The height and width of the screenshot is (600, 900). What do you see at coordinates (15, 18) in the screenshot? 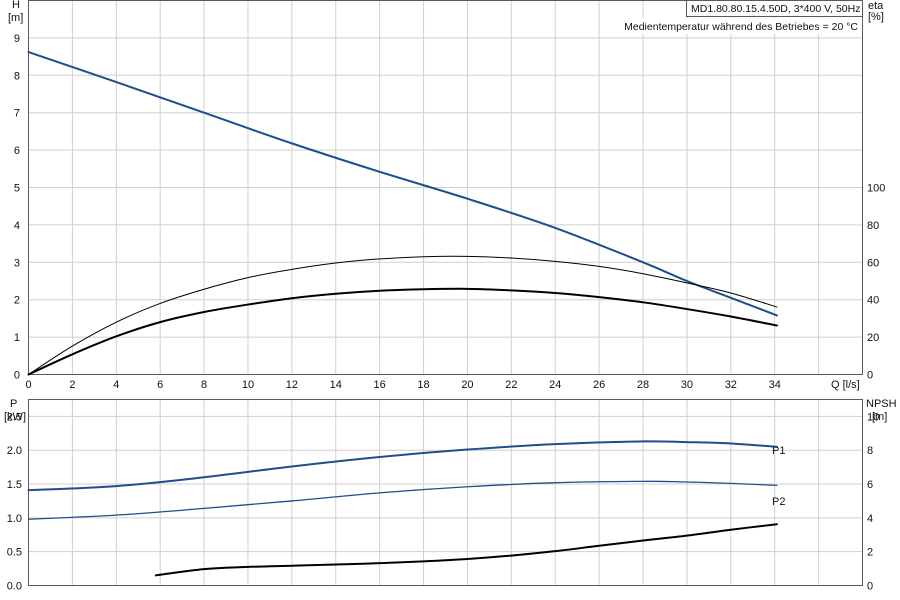
I see `h-axis-unit: [m]` at bounding box center [15, 18].